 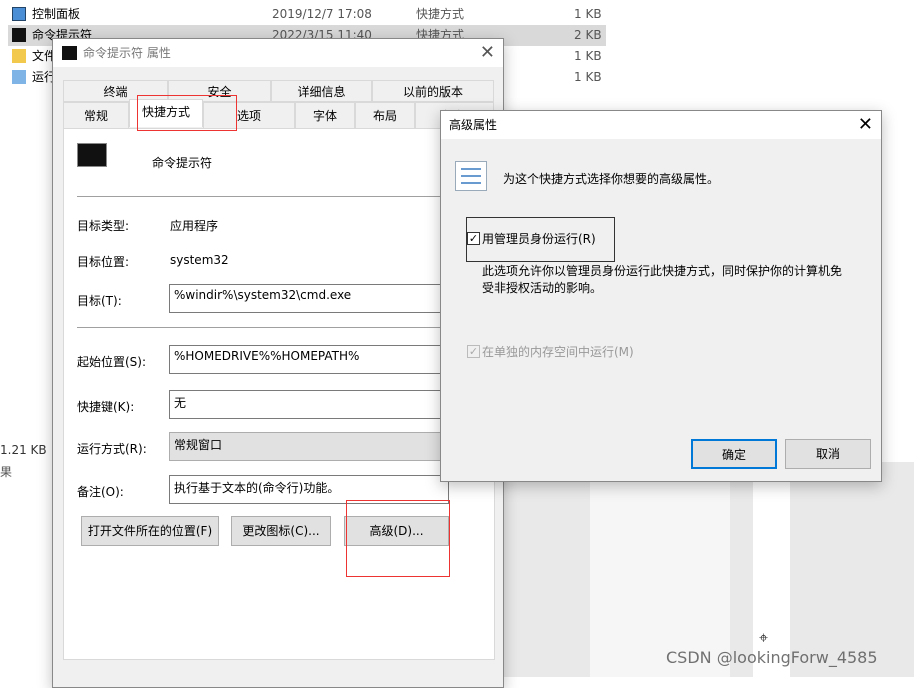 I want to click on comment-input: 执行基于文本的(命令行)功能。, so click(x=309, y=489).